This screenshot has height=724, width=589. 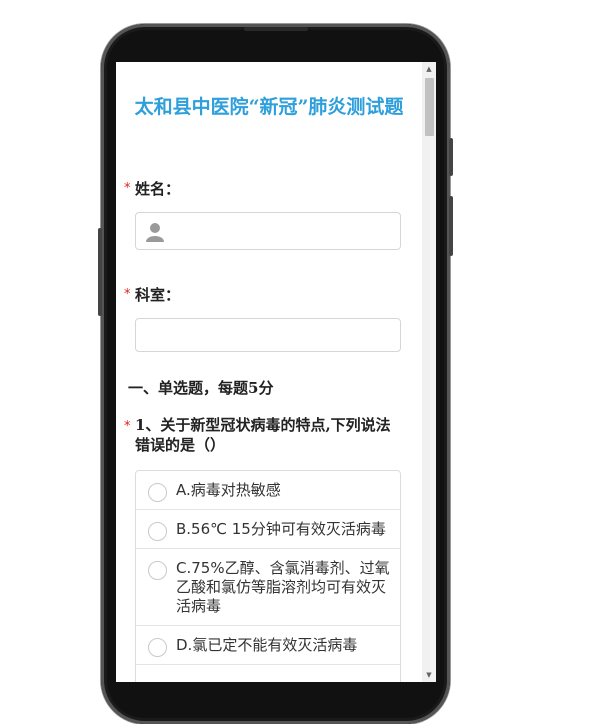 What do you see at coordinates (429, 372) in the screenshot?
I see `scrollbar: ▲ ▼` at bounding box center [429, 372].